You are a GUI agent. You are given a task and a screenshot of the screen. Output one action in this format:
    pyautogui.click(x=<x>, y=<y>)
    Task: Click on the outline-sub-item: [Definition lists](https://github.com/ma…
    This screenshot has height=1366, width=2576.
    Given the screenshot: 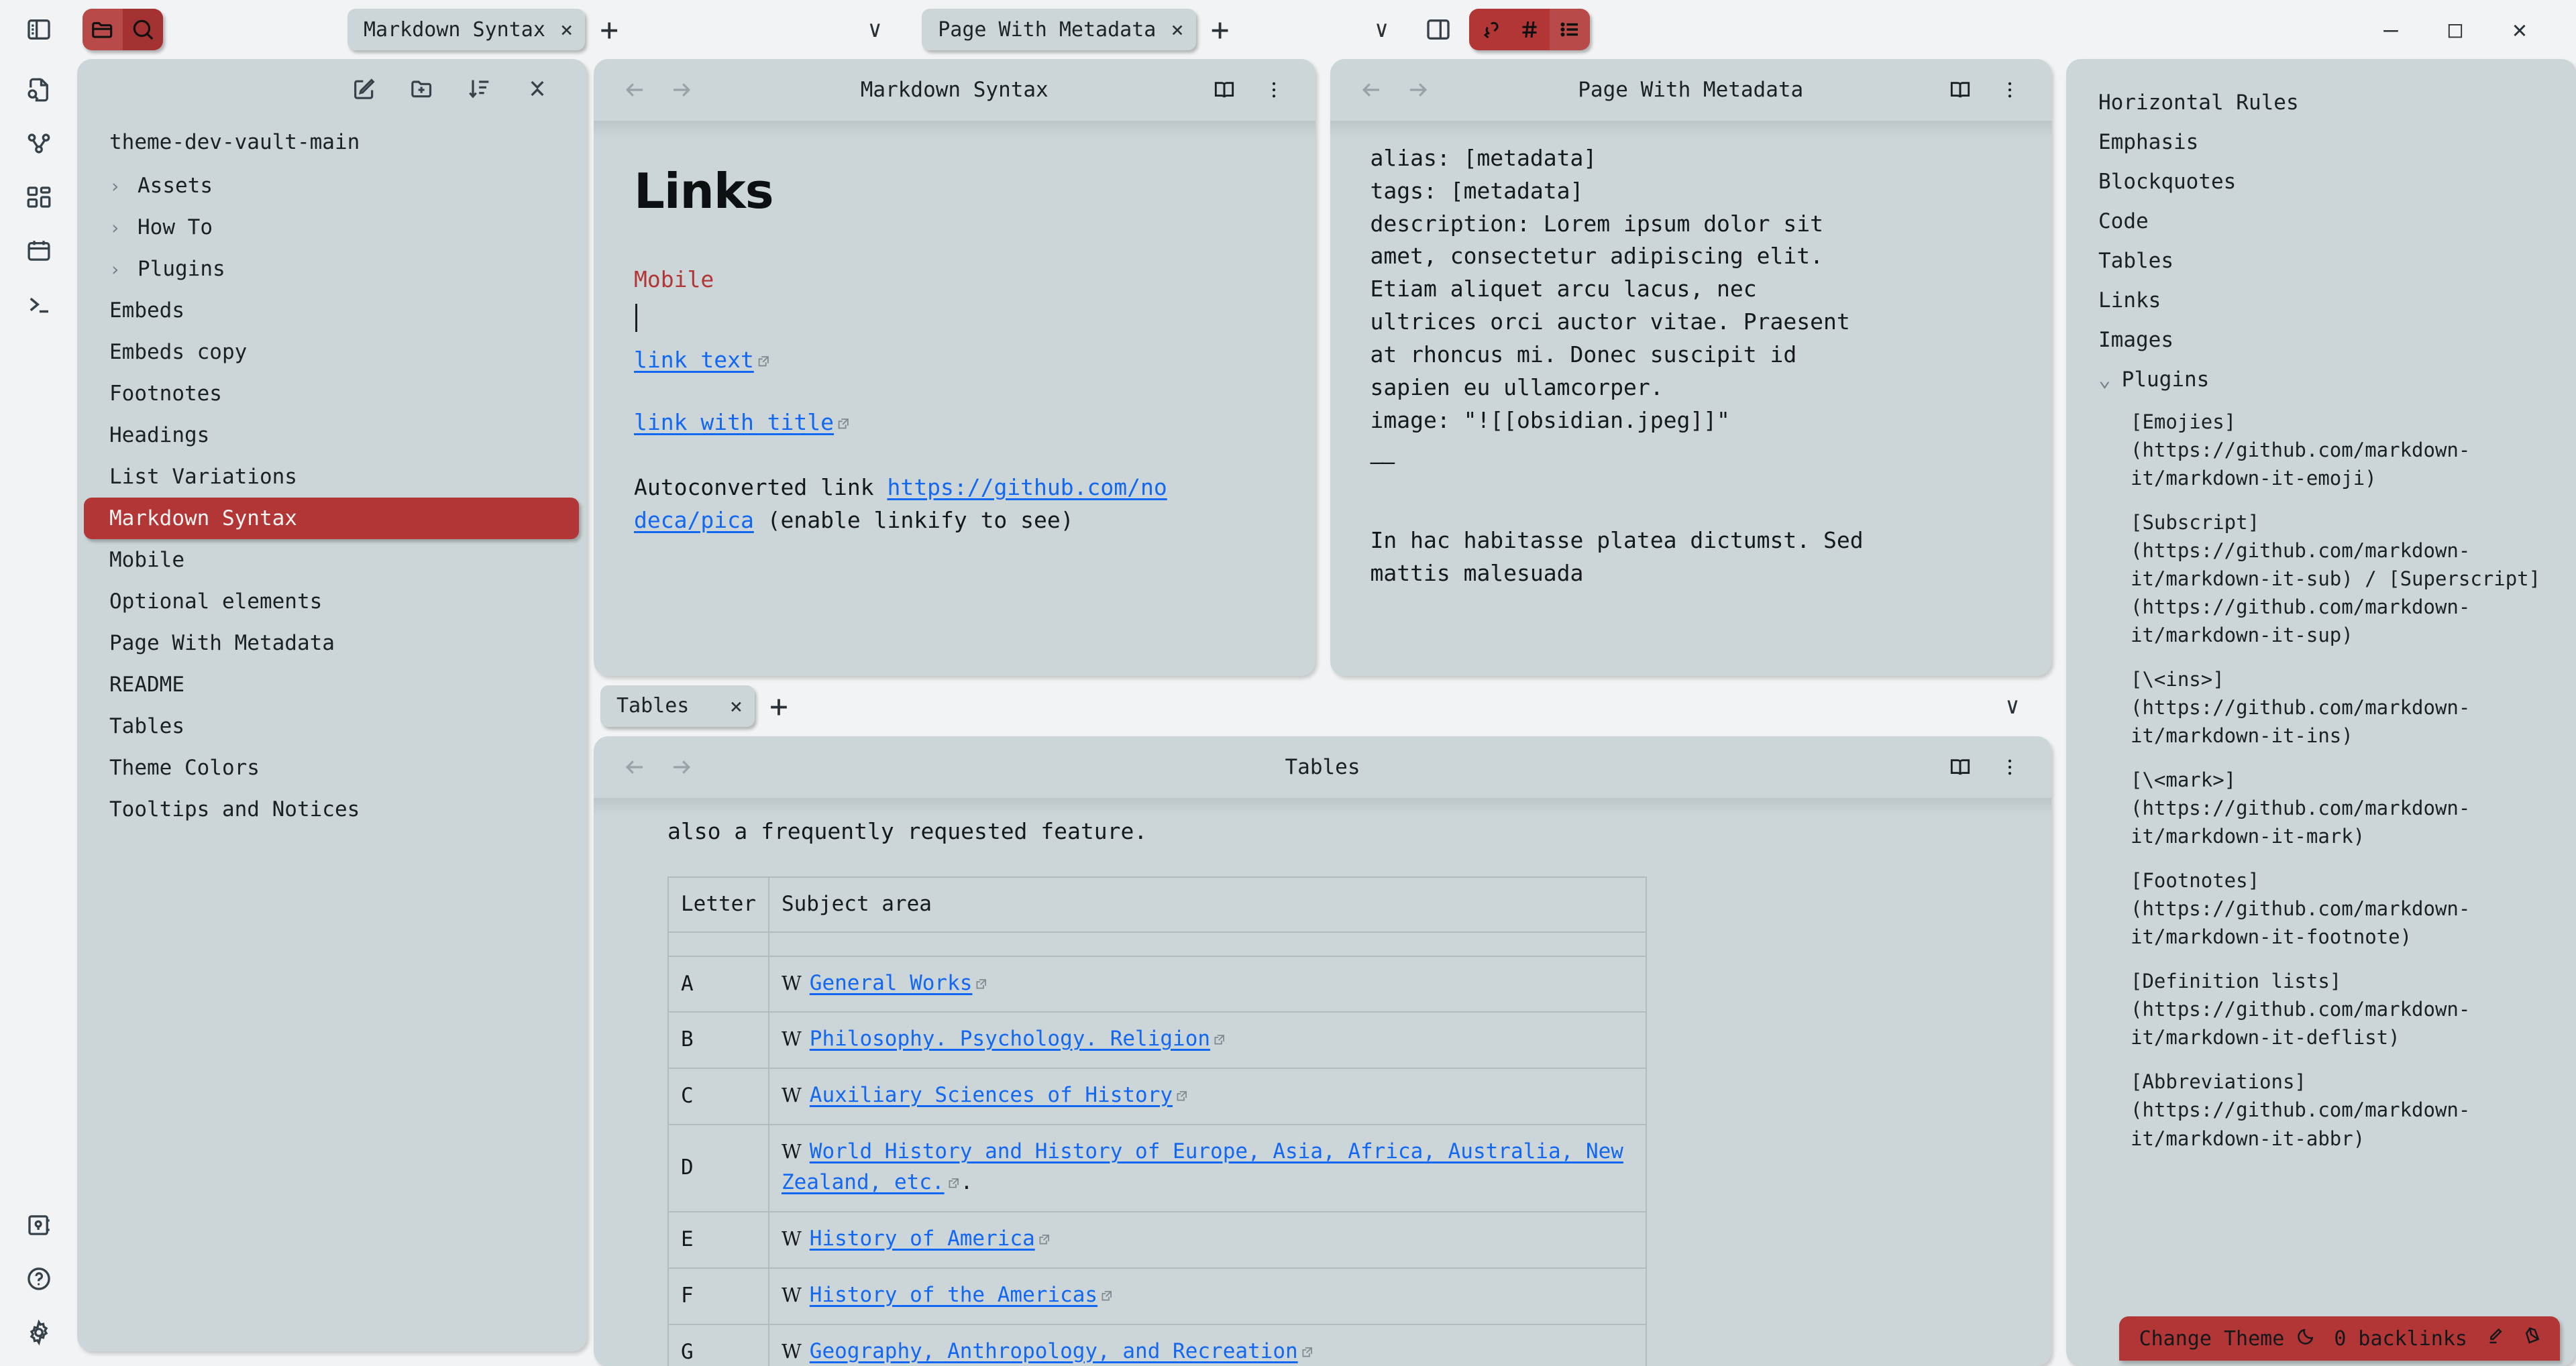 What is the action you would take?
    pyautogui.click(x=2321, y=1009)
    